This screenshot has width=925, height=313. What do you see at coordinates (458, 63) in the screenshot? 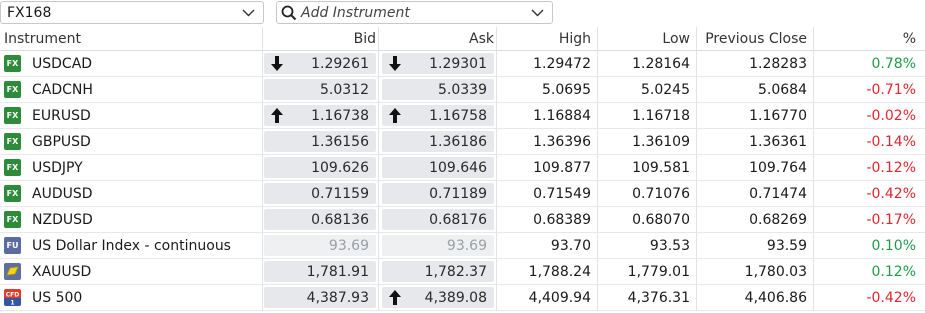
I see `ask-value: 1.29301` at bounding box center [458, 63].